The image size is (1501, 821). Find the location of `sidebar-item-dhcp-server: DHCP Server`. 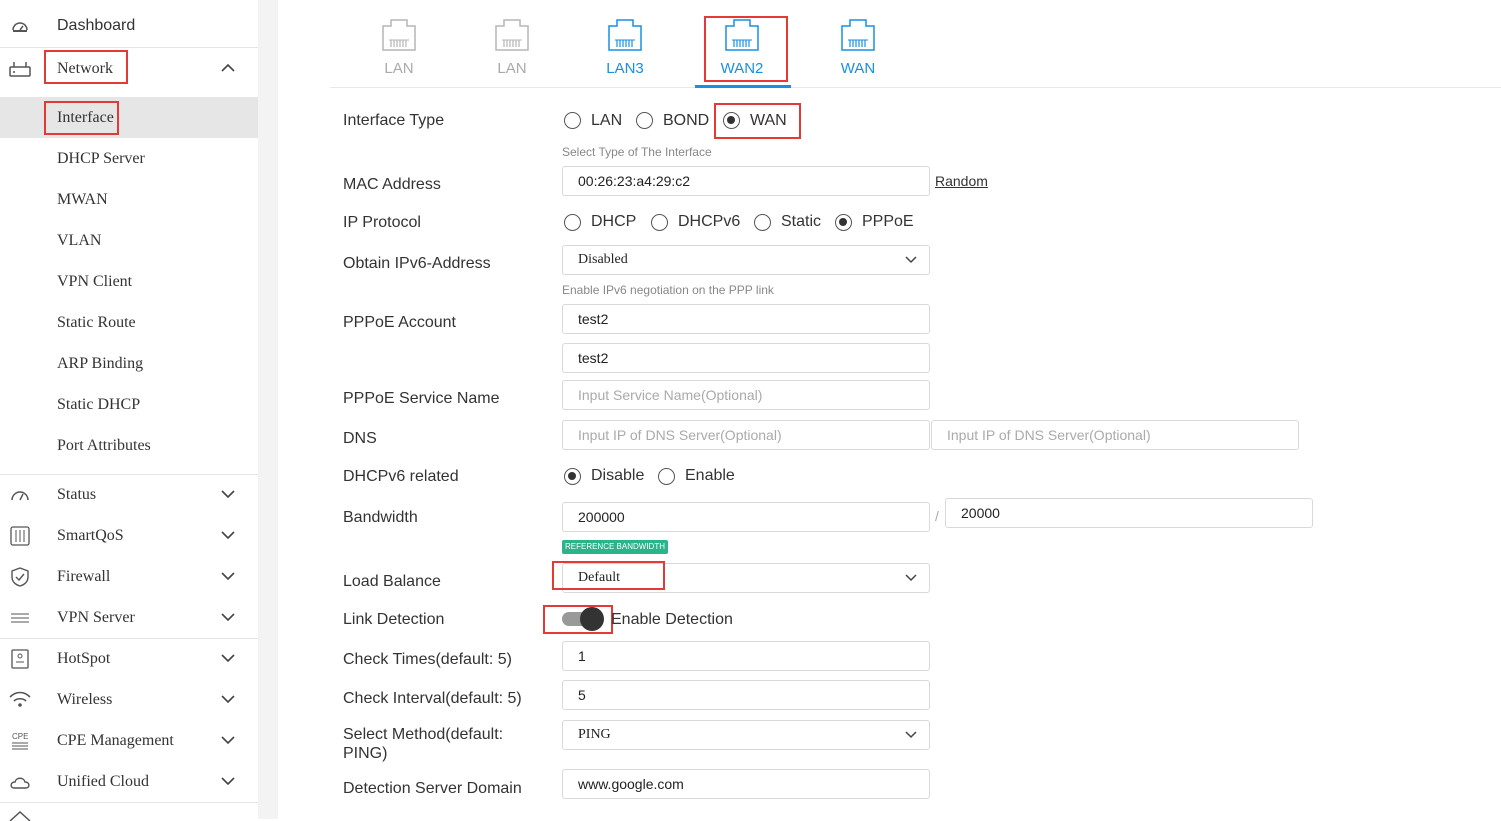

sidebar-item-dhcp-server: DHCP Server is located at coordinates (129, 158).